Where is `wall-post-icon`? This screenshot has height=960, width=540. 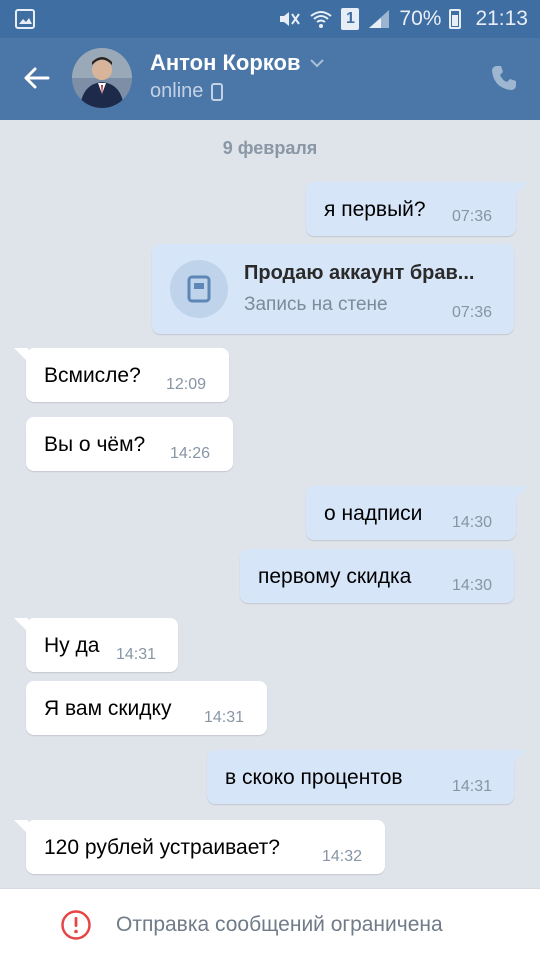 wall-post-icon is located at coordinates (199, 289).